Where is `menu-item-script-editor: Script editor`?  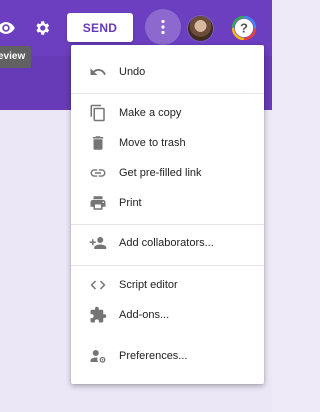 menu-item-script-editor: Script editor is located at coordinates (167, 285).